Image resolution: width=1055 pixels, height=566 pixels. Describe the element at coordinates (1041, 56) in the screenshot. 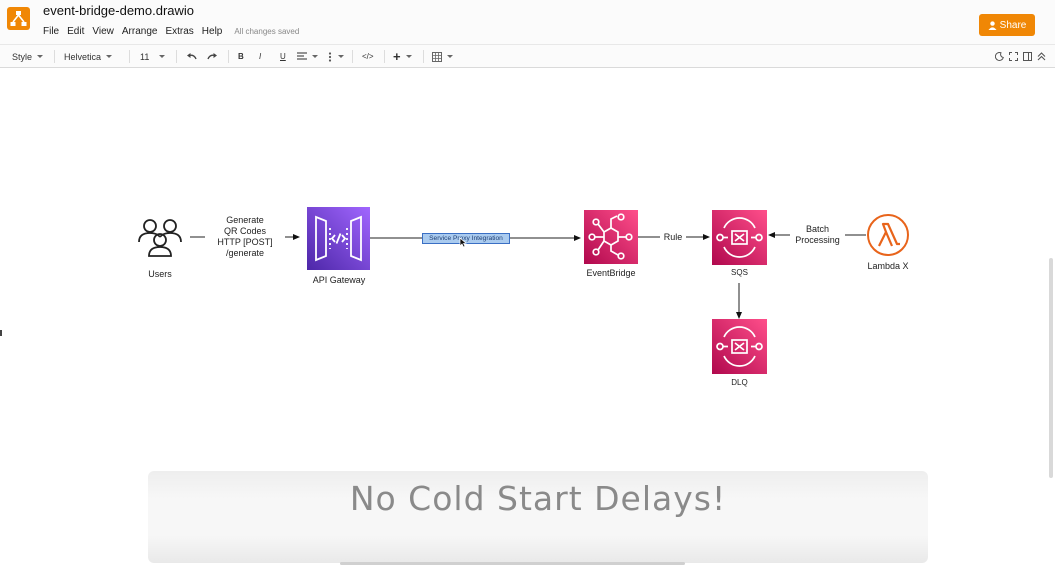

I see `collapse-icon` at that location.